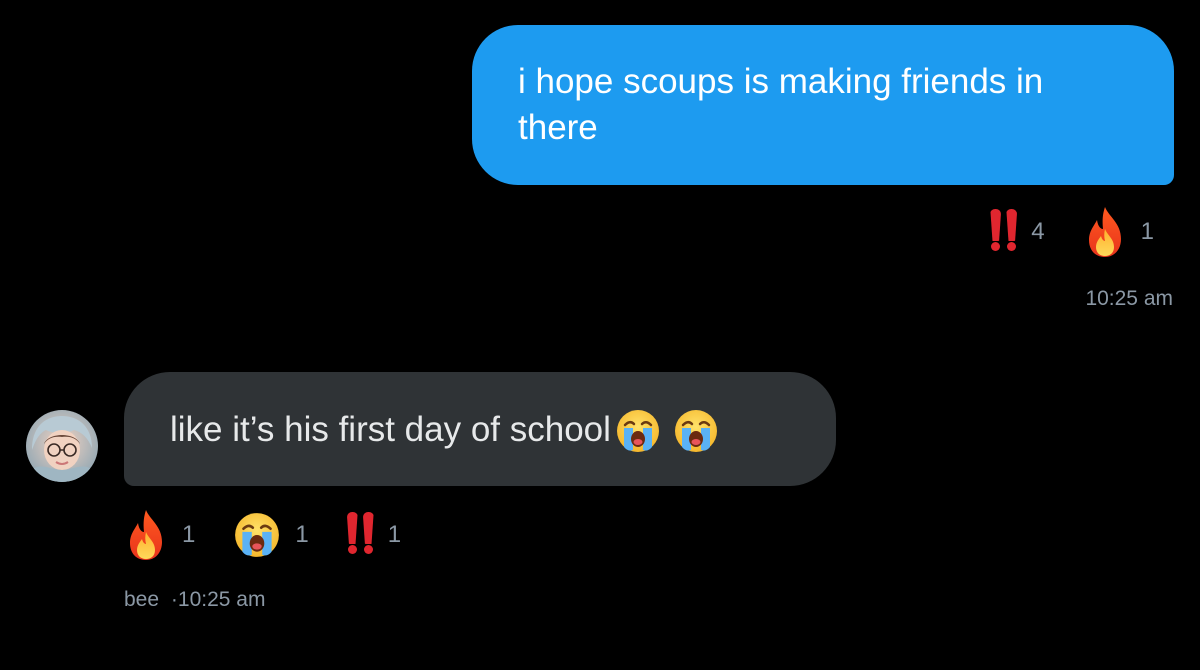 The image size is (1200, 670). I want to click on avatar-image, so click(62, 446).